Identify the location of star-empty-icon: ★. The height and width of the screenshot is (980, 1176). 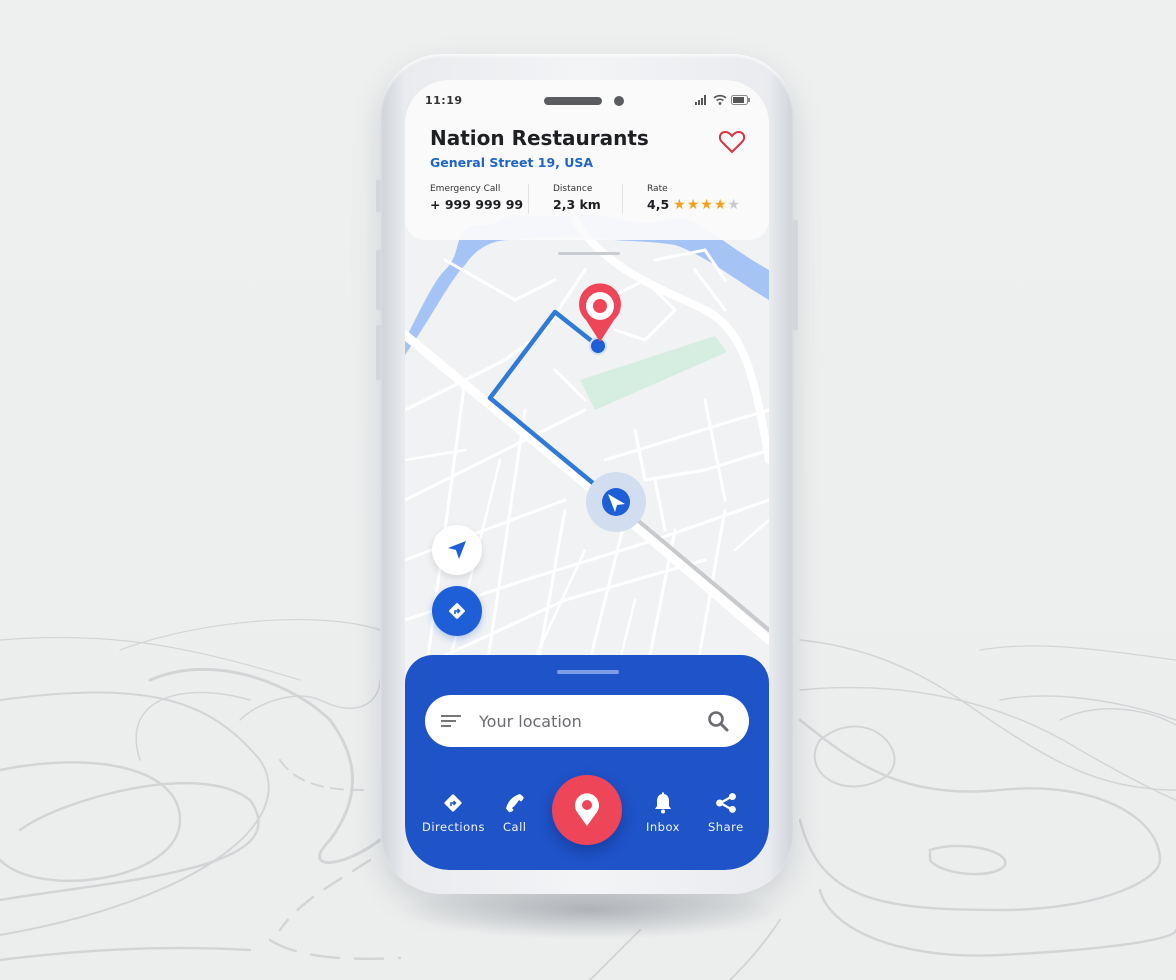
(733, 204).